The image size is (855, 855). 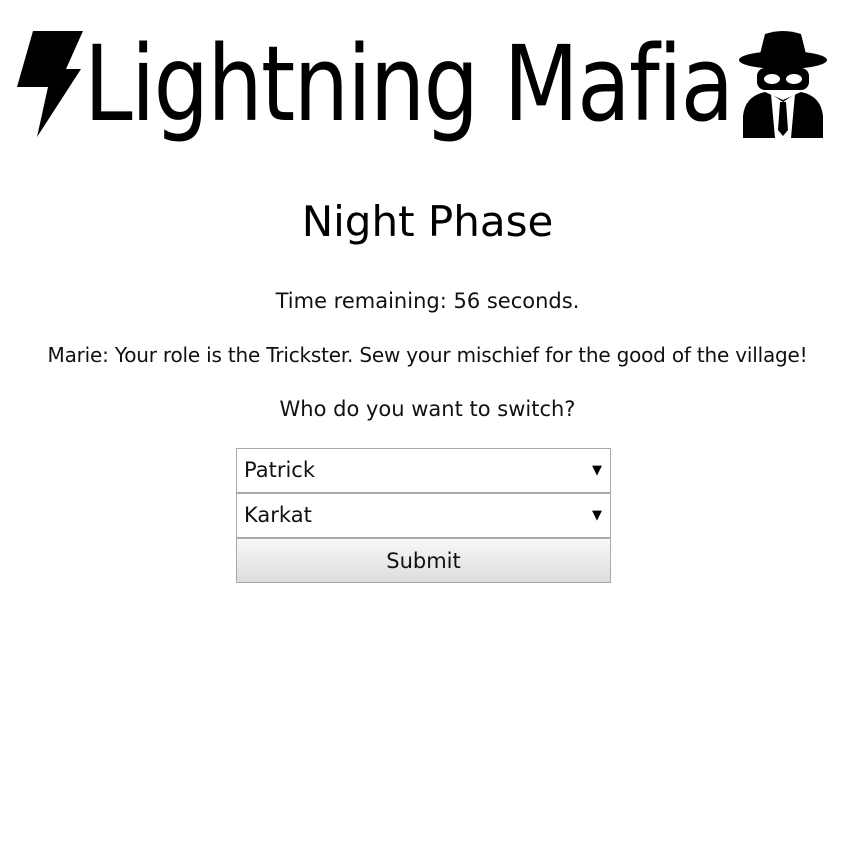 I want to click on submit-button: Submit, so click(x=423, y=560).